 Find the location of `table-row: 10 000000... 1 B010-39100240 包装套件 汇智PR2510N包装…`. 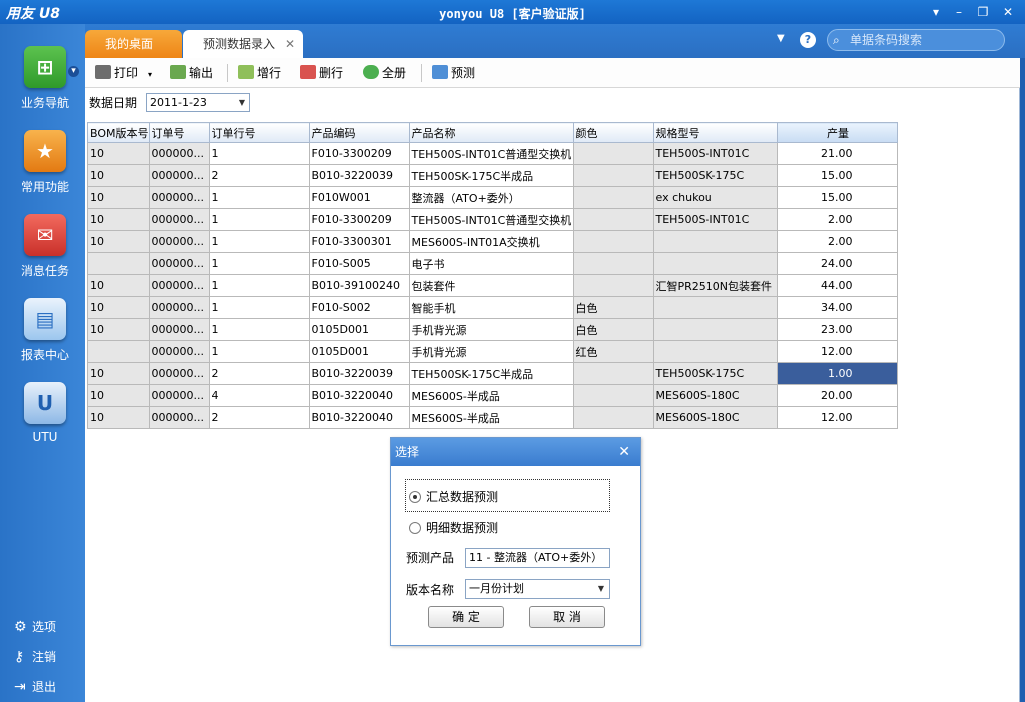

table-row: 10 000000... 1 B010-39100240 包装套件 汇智PR2510N包装… is located at coordinates (492, 285).